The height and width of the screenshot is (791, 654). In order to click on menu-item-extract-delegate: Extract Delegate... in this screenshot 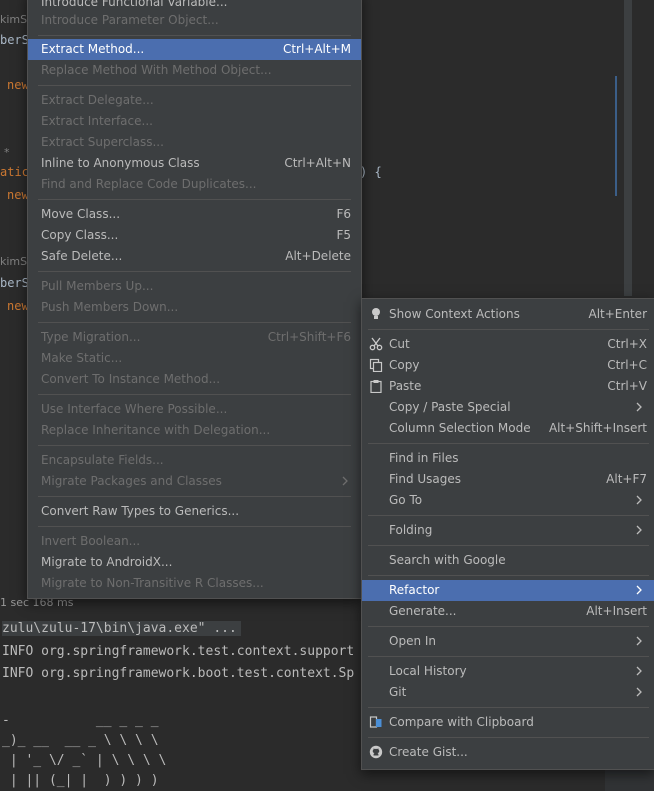, I will do `click(194, 100)`.